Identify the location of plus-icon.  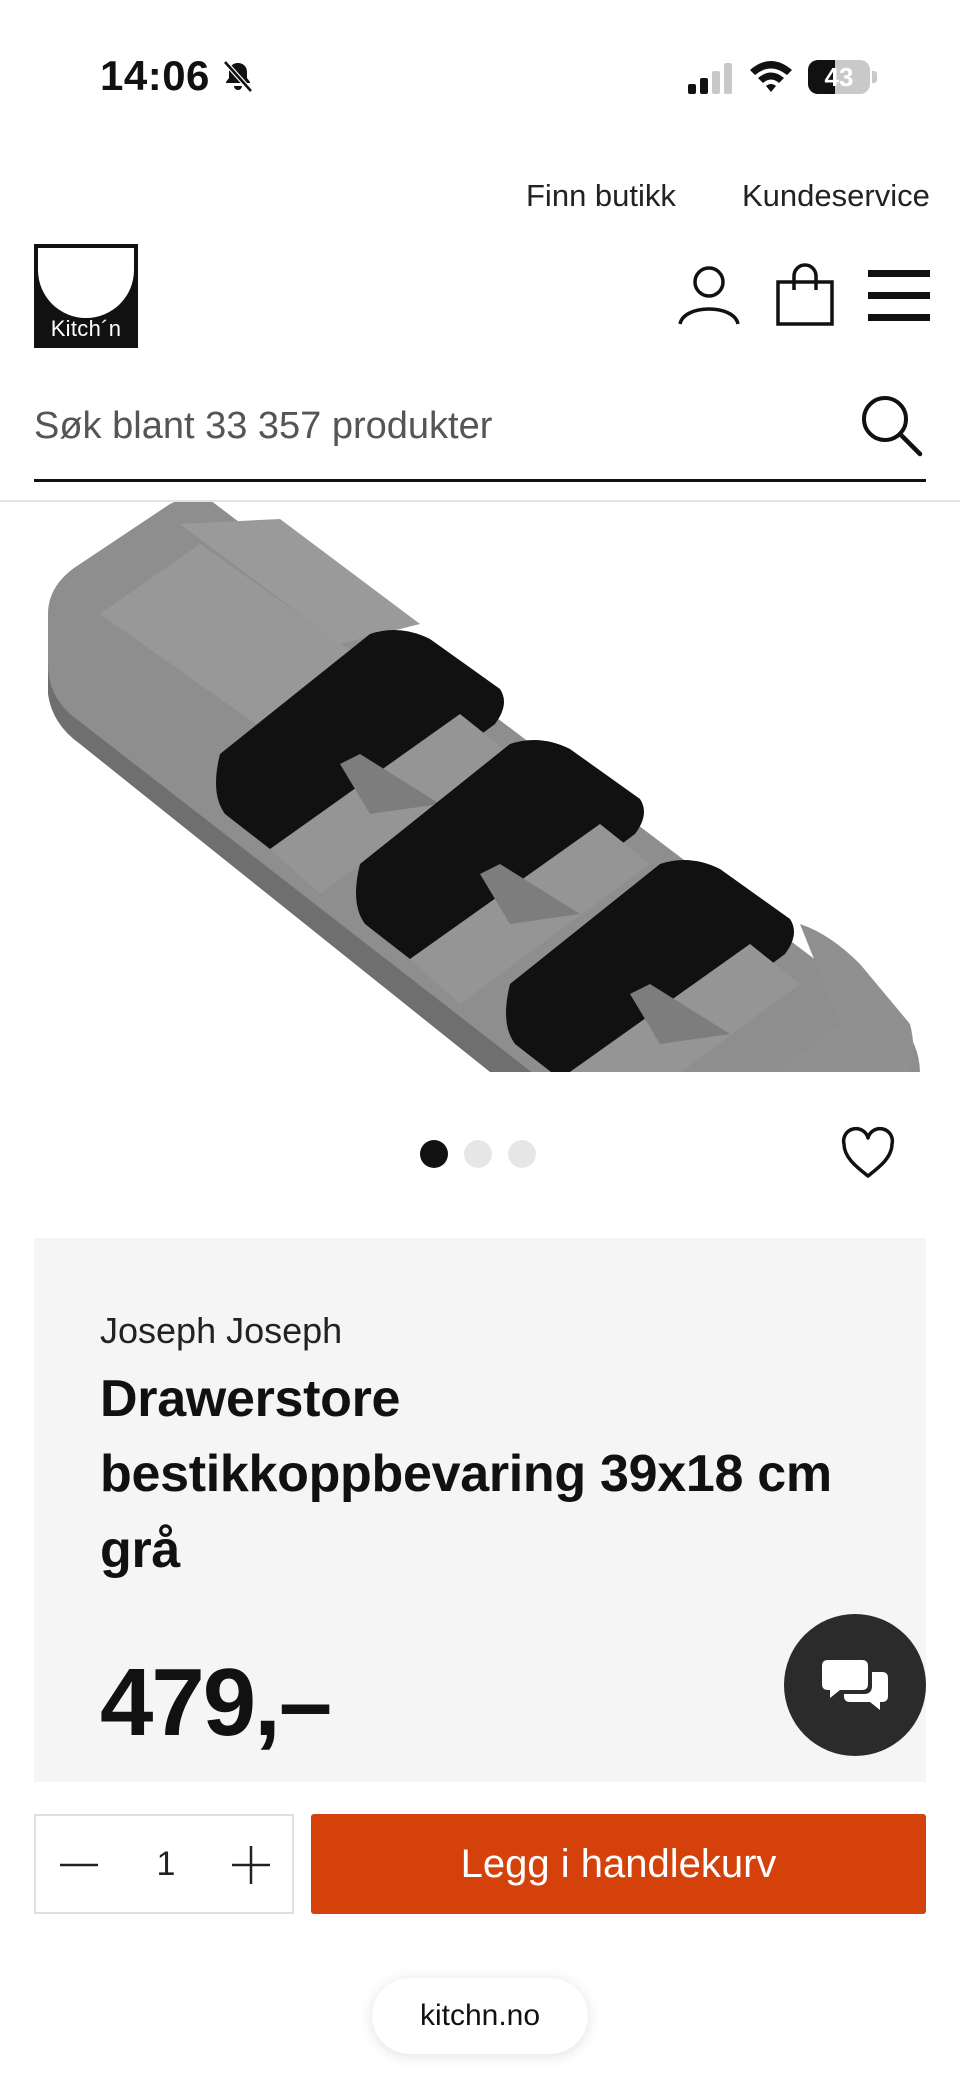
(251, 1865).